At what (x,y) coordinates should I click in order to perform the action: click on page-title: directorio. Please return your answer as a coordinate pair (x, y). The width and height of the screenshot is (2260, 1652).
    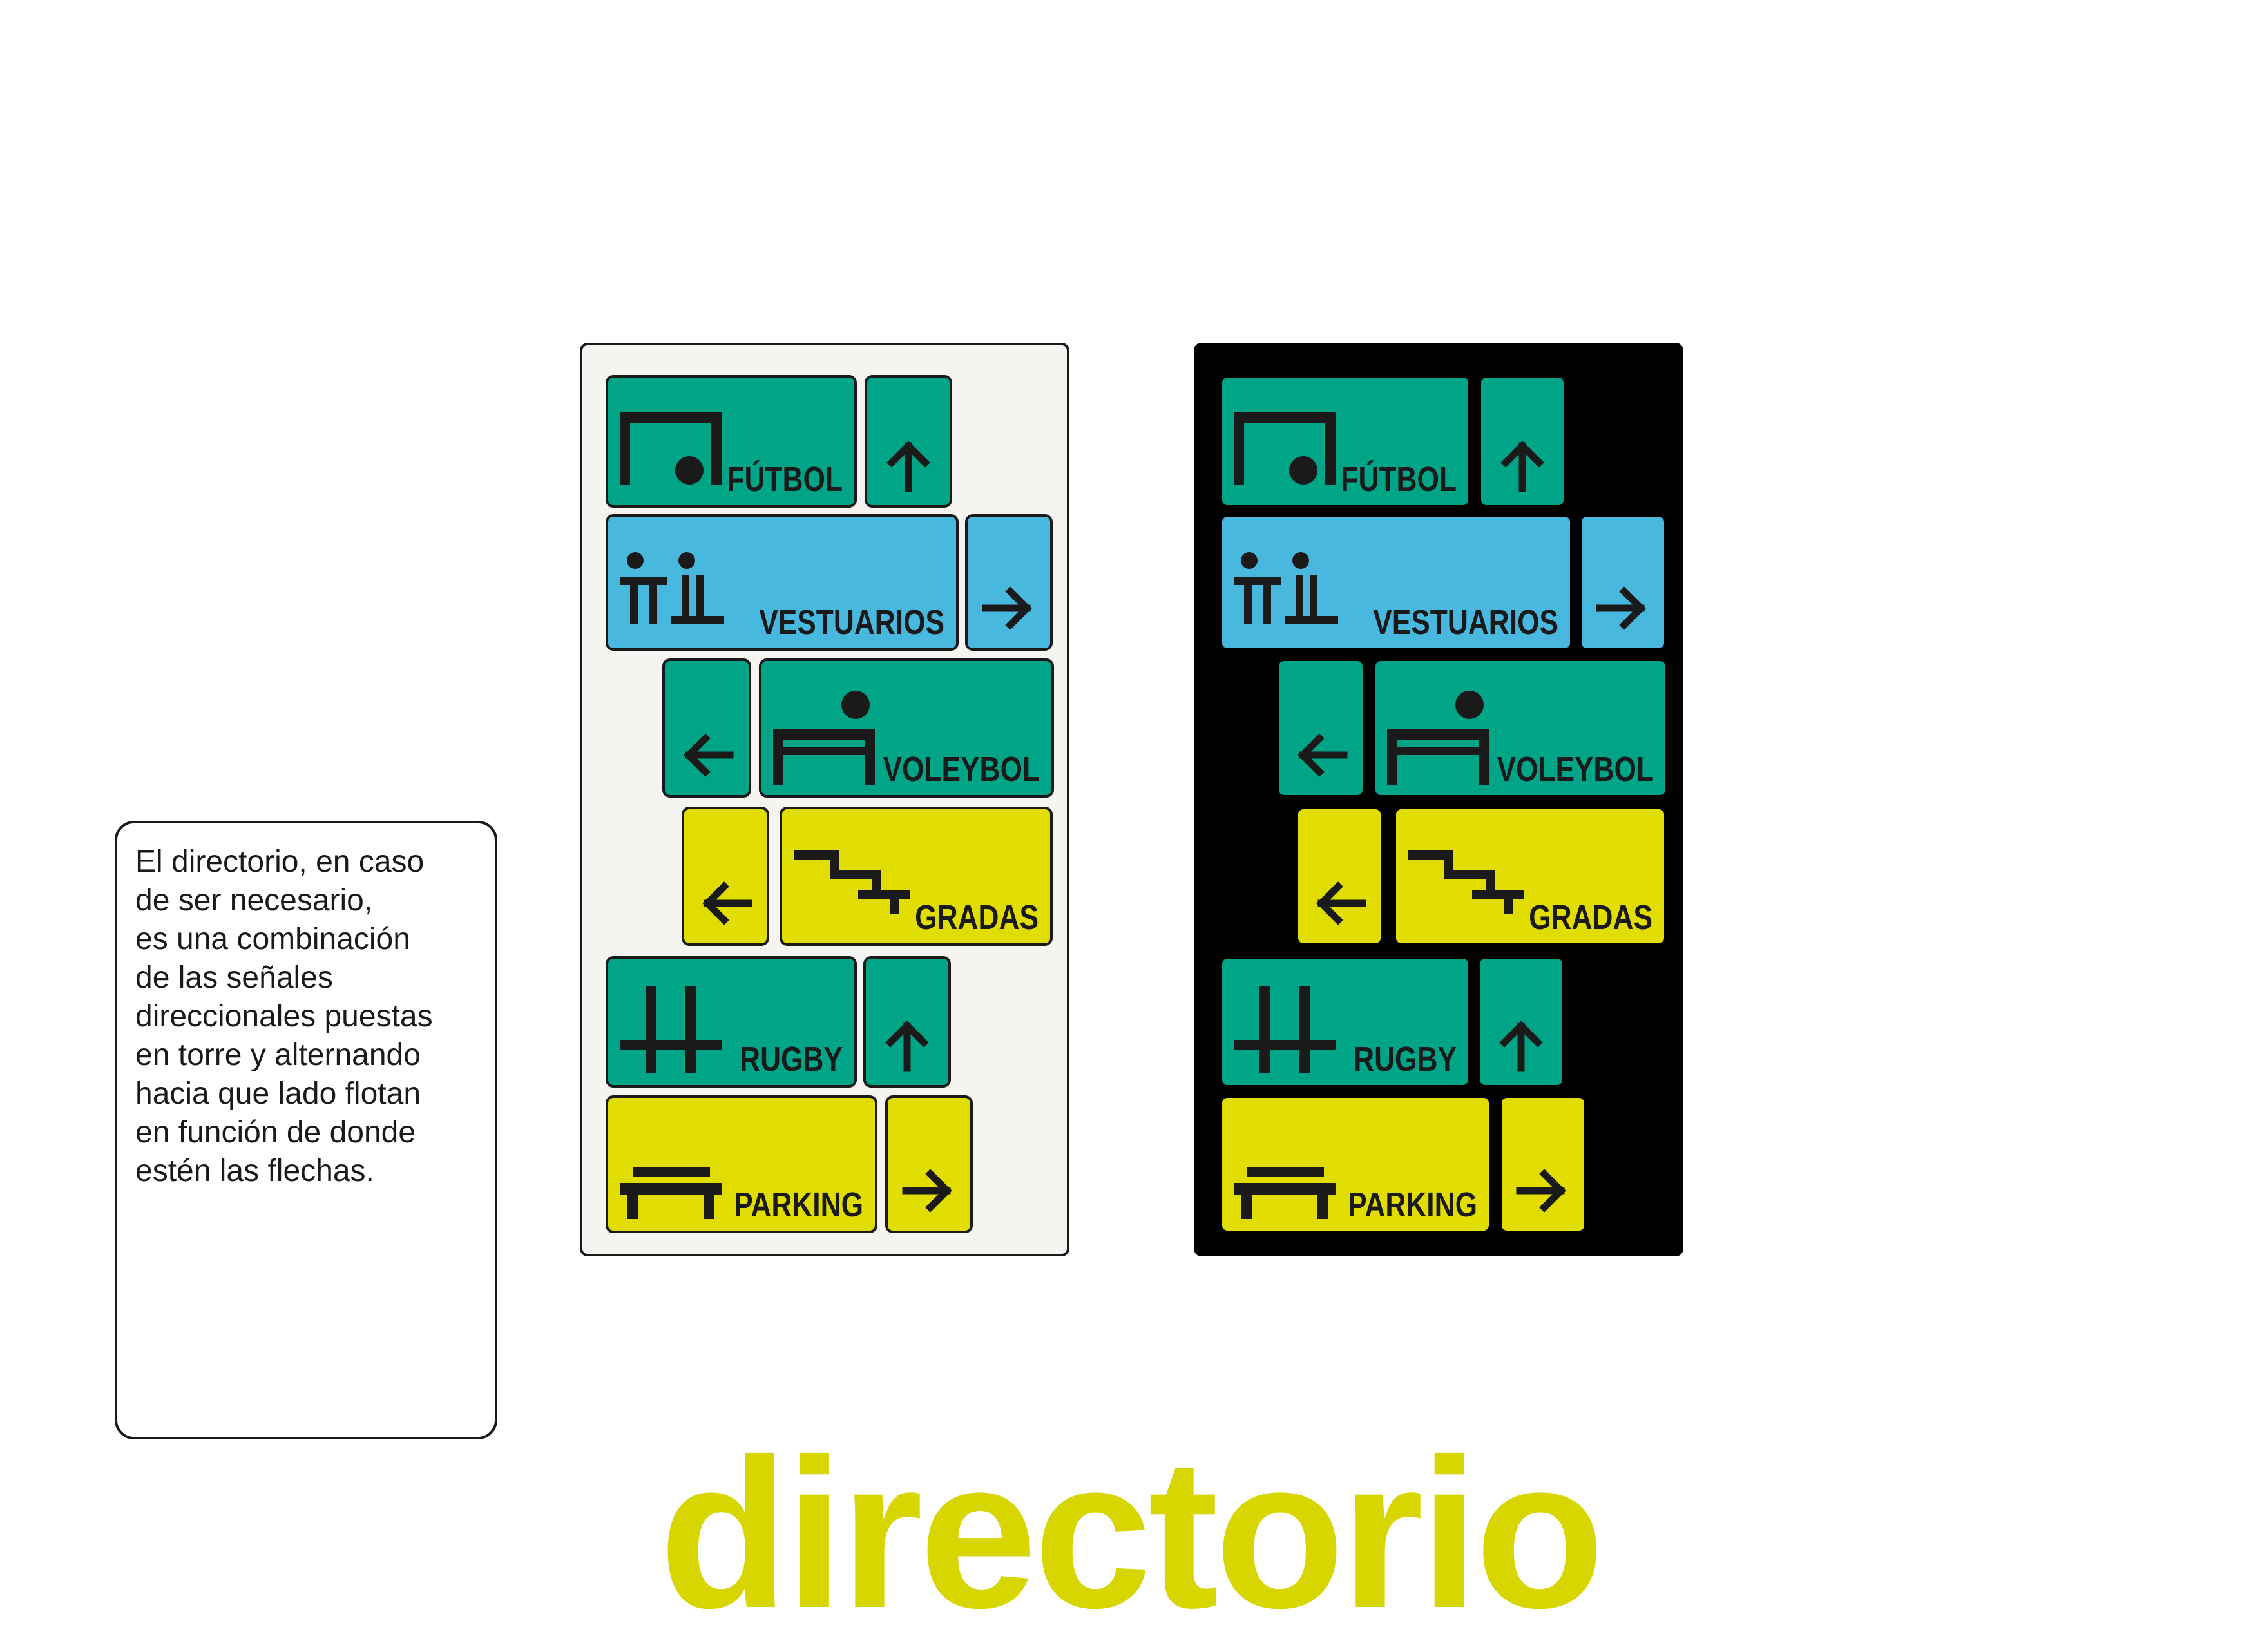
    Looking at the image, I should click on (1132, 1533).